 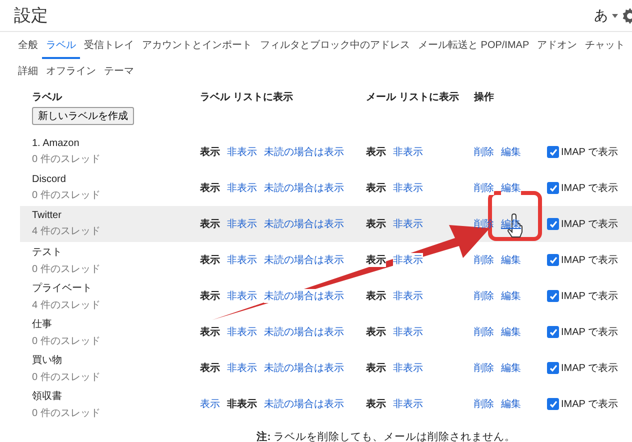 What do you see at coordinates (28, 72) in the screenshot?
I see `settings-tab: 詳細` at bounding box center [28, 72].